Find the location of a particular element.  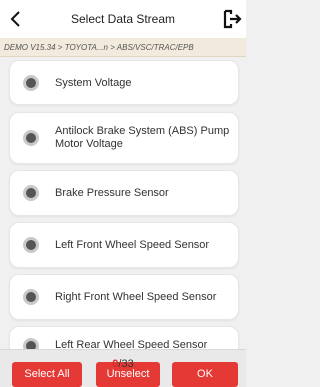

page-title: Select Data Stream is located at coordinates (123, 19).